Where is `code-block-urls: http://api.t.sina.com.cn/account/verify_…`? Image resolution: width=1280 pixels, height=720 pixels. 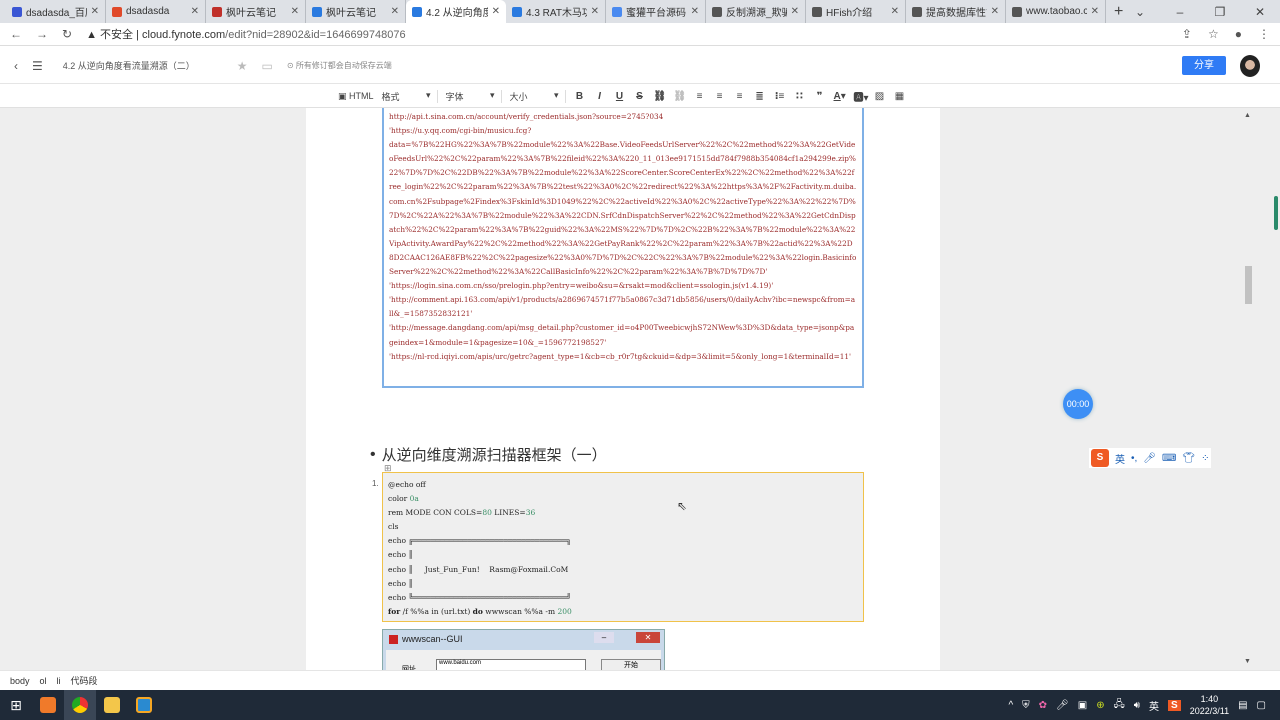 code-block-urls: http://api.t.sina.com.cn/account/verify_… is located at coordinates (623, 248).